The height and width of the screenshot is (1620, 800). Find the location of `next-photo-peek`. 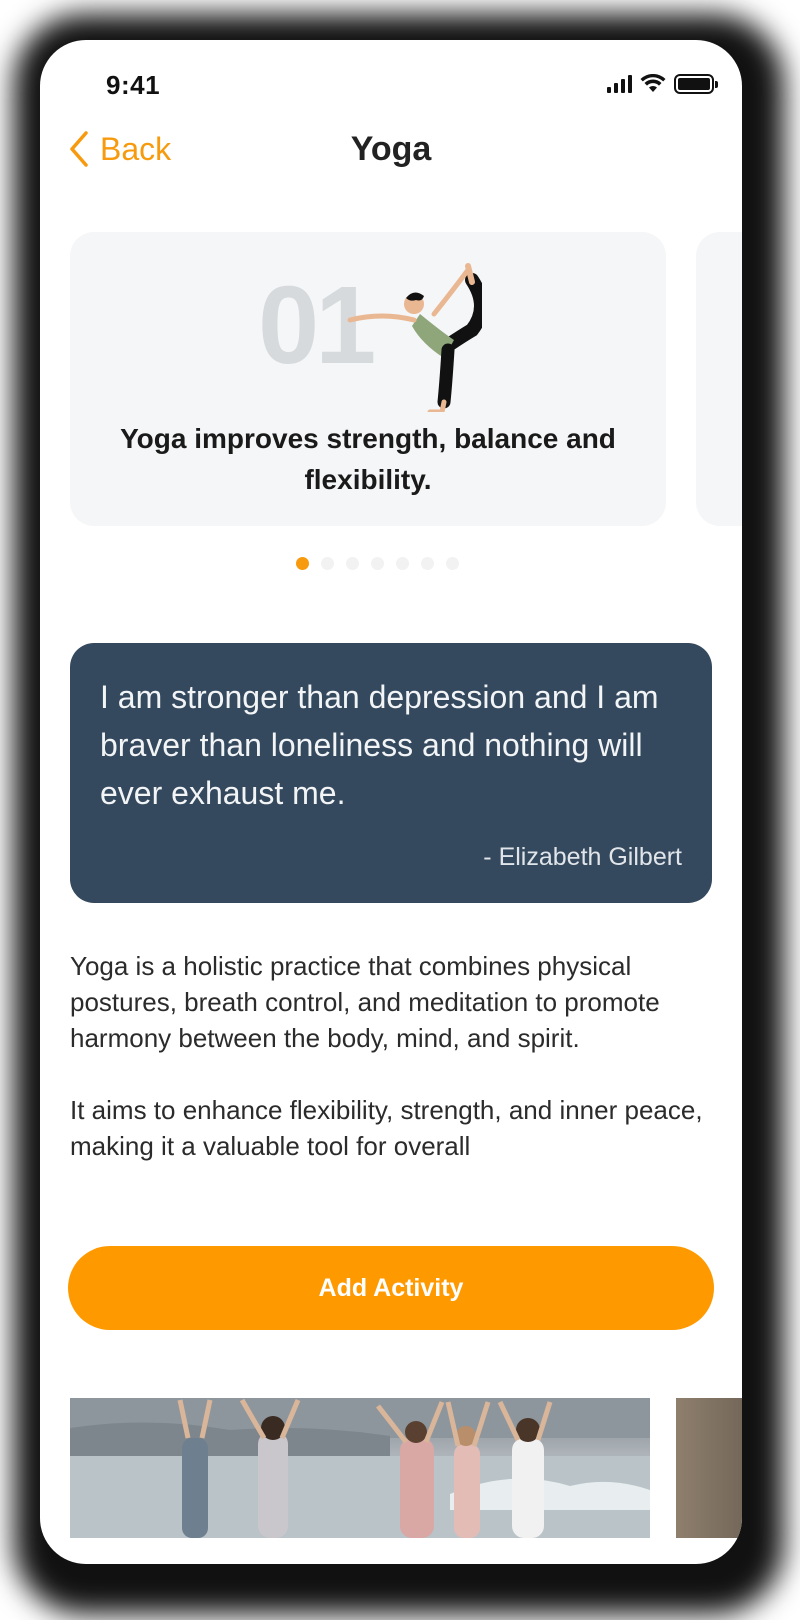

next-photo-peek is located at coordinates (709, 1468).